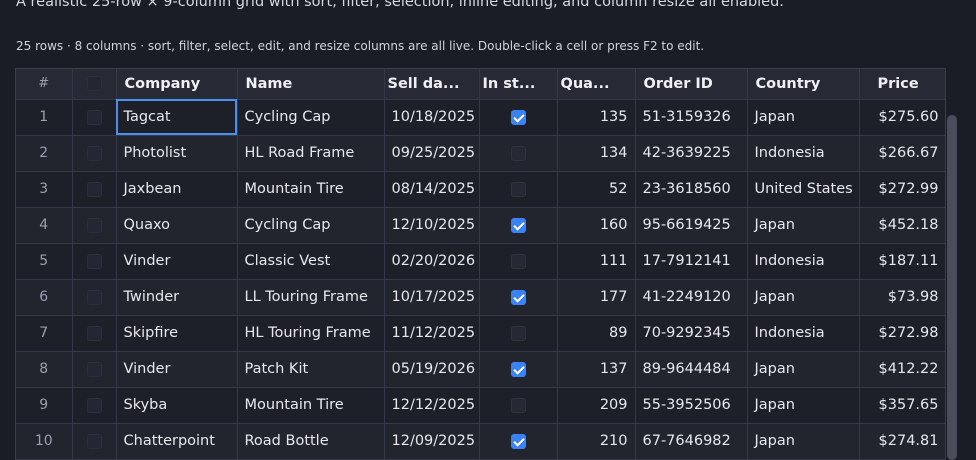 This screenshot has width=976, height=460. I want to click on order-id-cell: 23-3618560, so click(691, 189).